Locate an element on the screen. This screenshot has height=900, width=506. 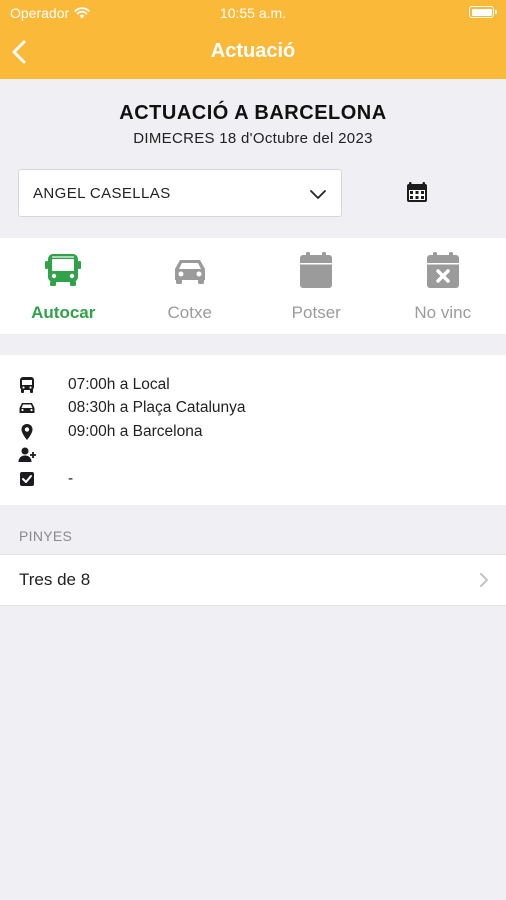
top-bar: Operador 10:55 a.m. Actuació is located at coordinates (253, 39).